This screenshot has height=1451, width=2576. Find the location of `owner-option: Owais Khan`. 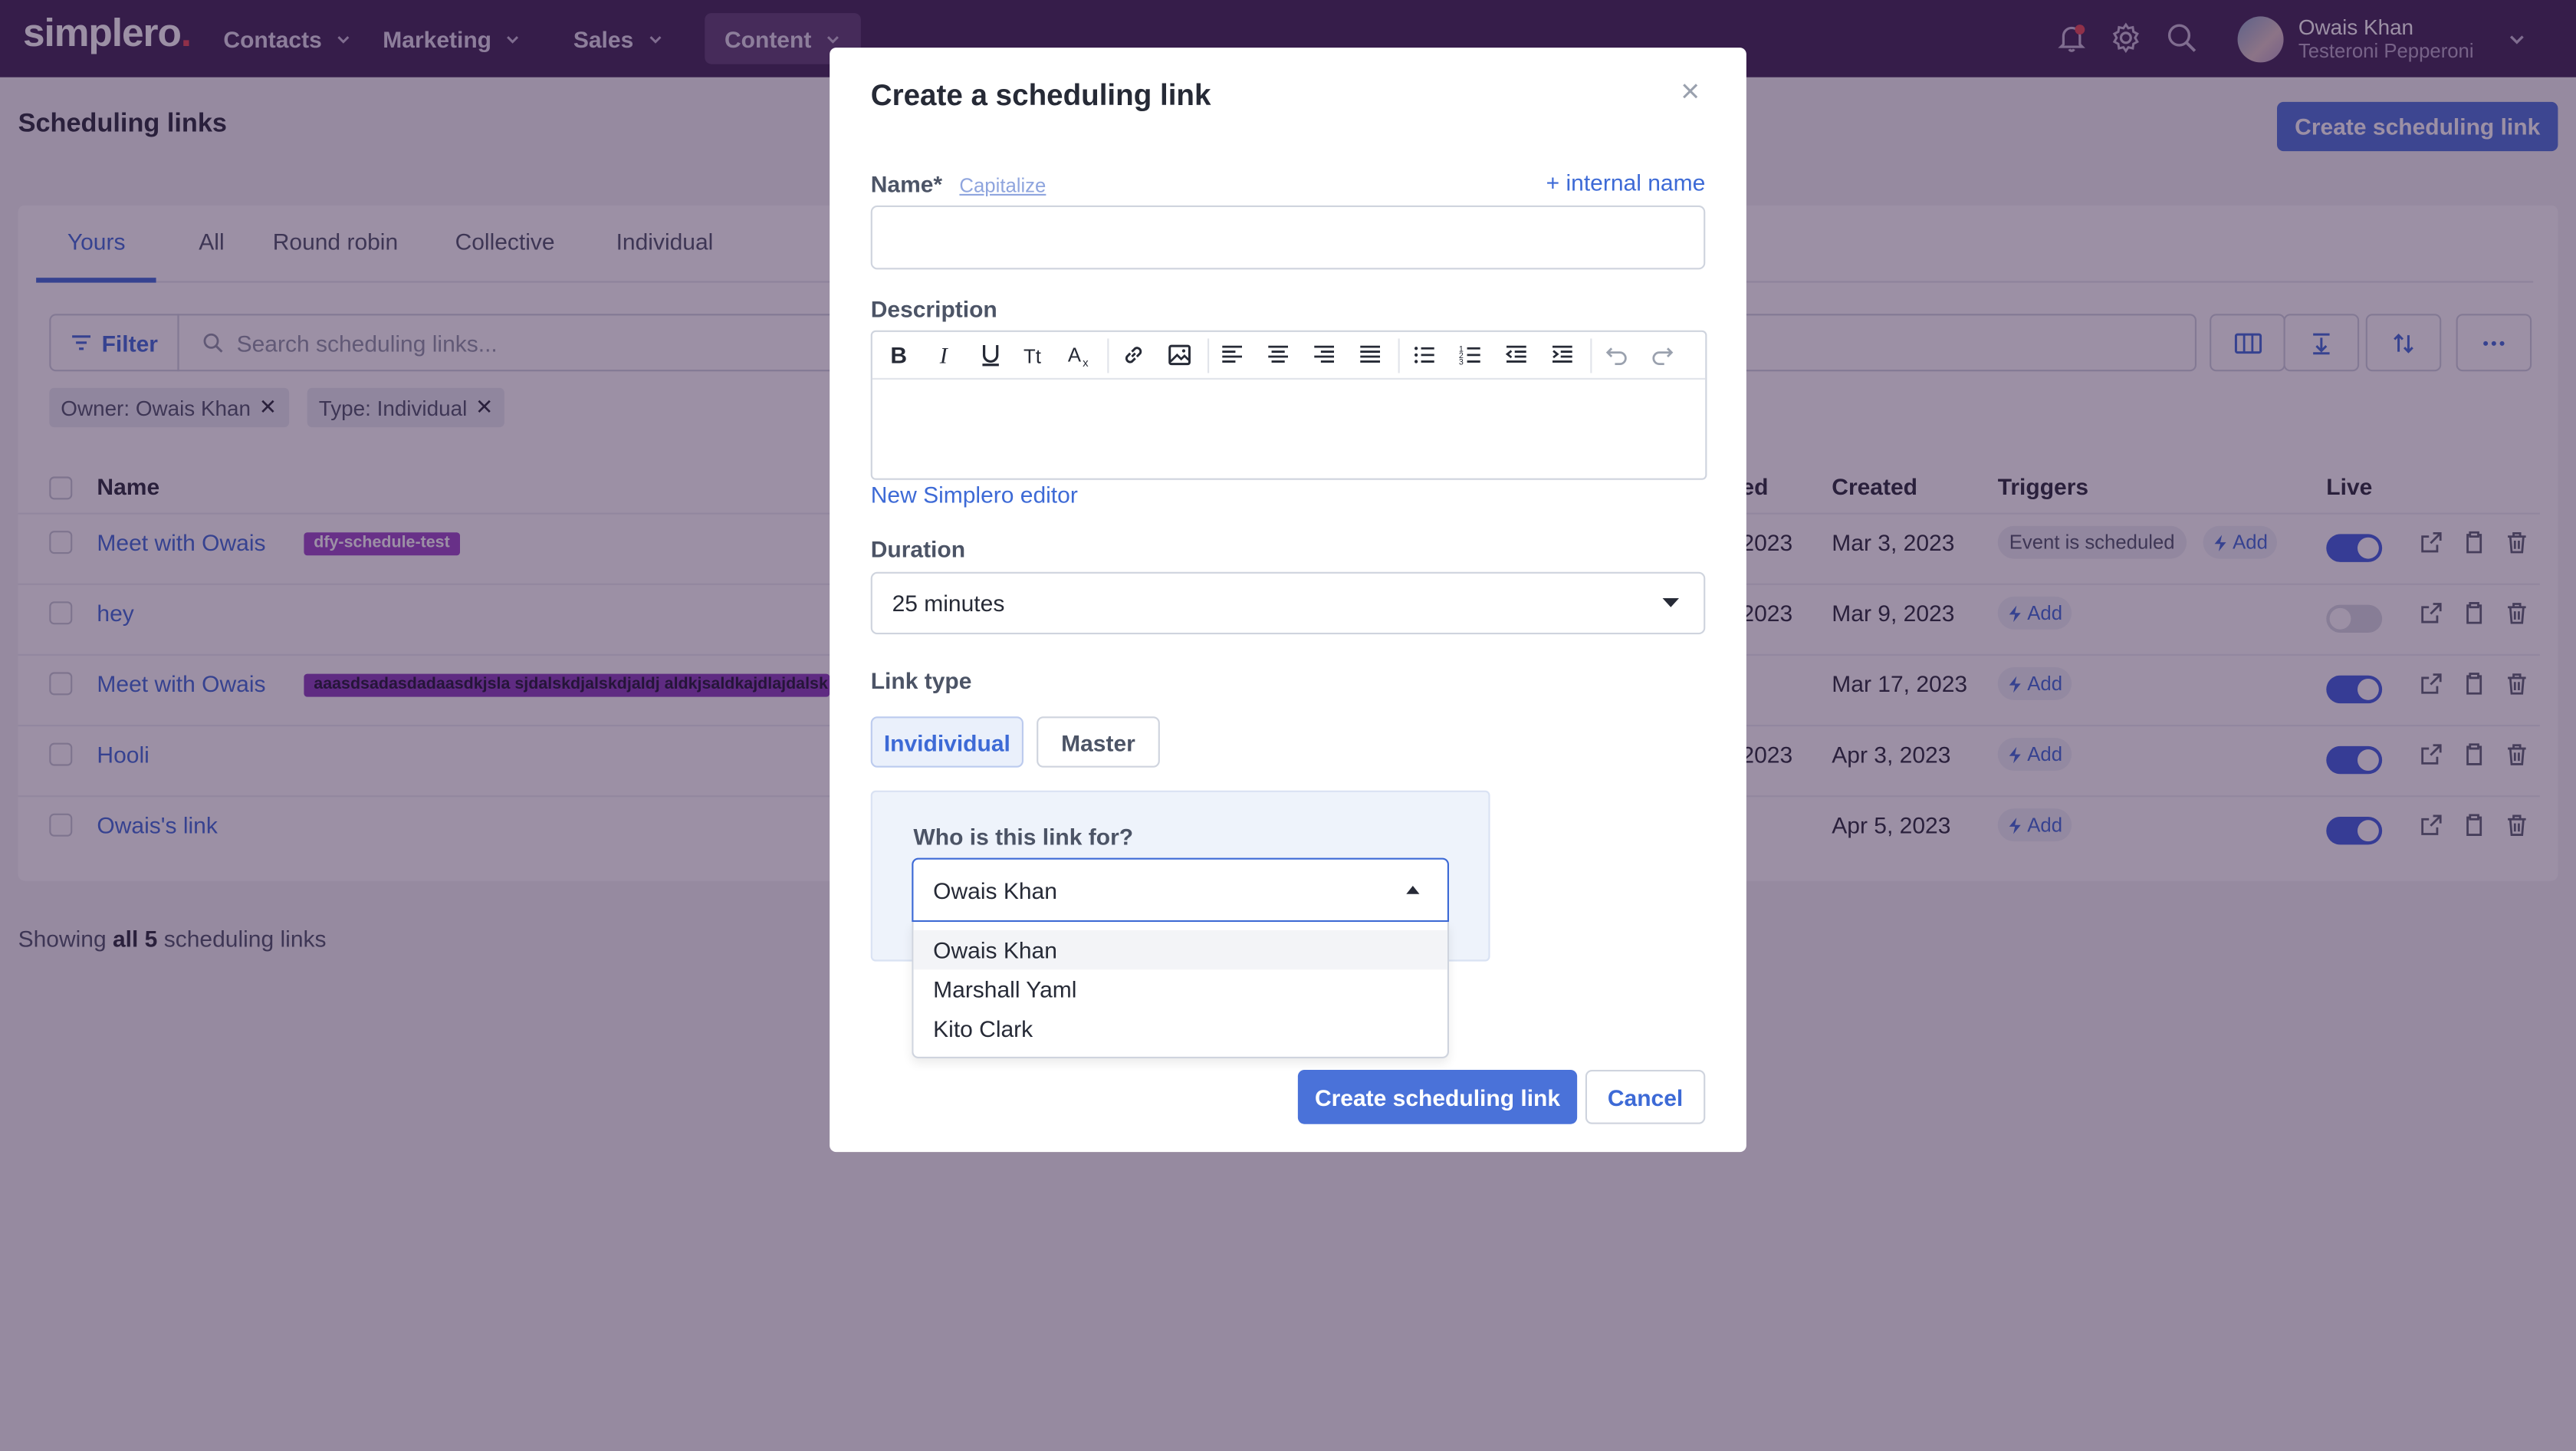

owner-option: Owais Khan is located at coordinates (1180, 950).